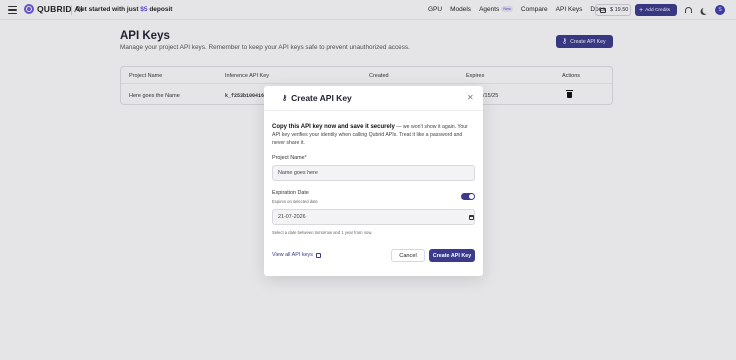 This screenshot has height=360, width=736. I want to click on expiration-date-field: 21-07-2026, so click(373, 217).